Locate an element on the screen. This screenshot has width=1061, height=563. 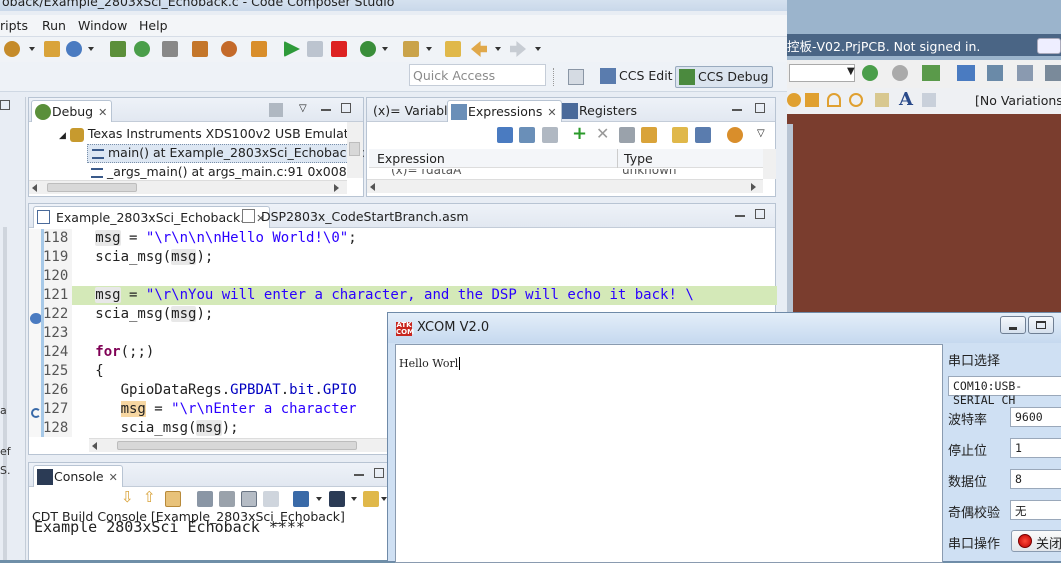
copy-icon is located at coordinates (205, 499).